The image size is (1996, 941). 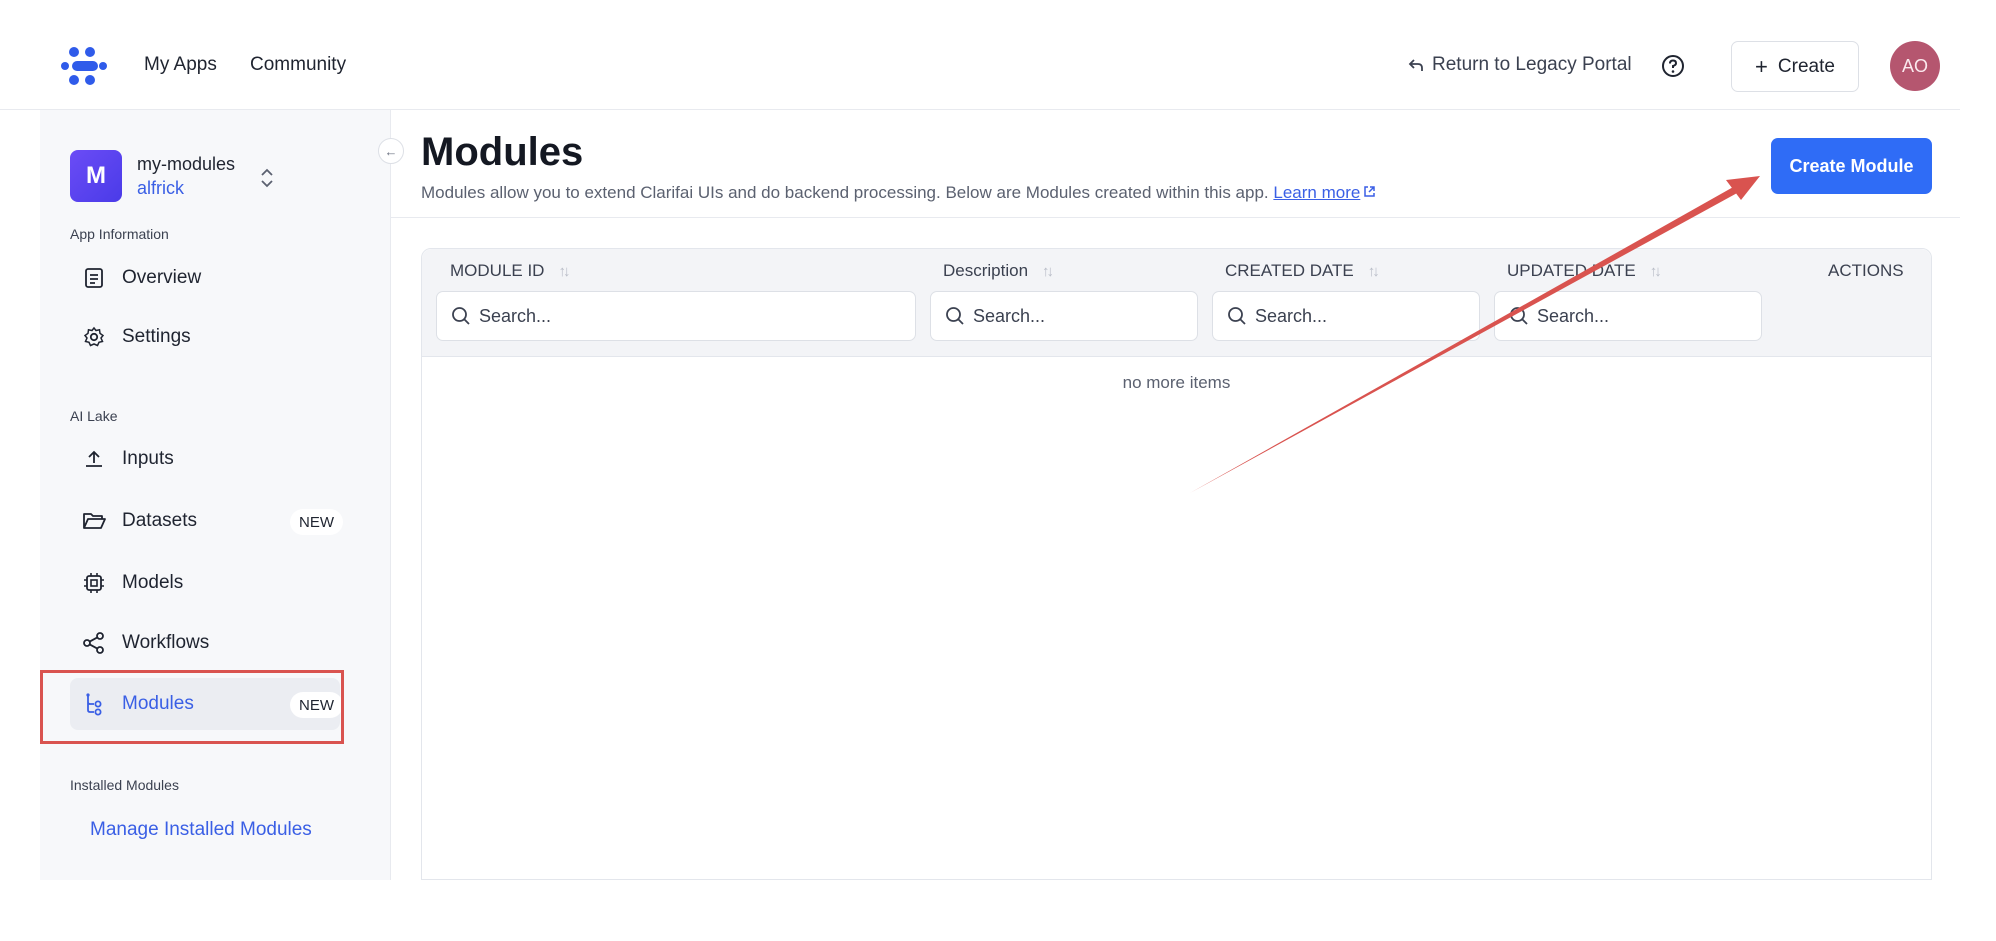 I want to click on sidebar-item-label: Overview, so click(x=162, y=277).